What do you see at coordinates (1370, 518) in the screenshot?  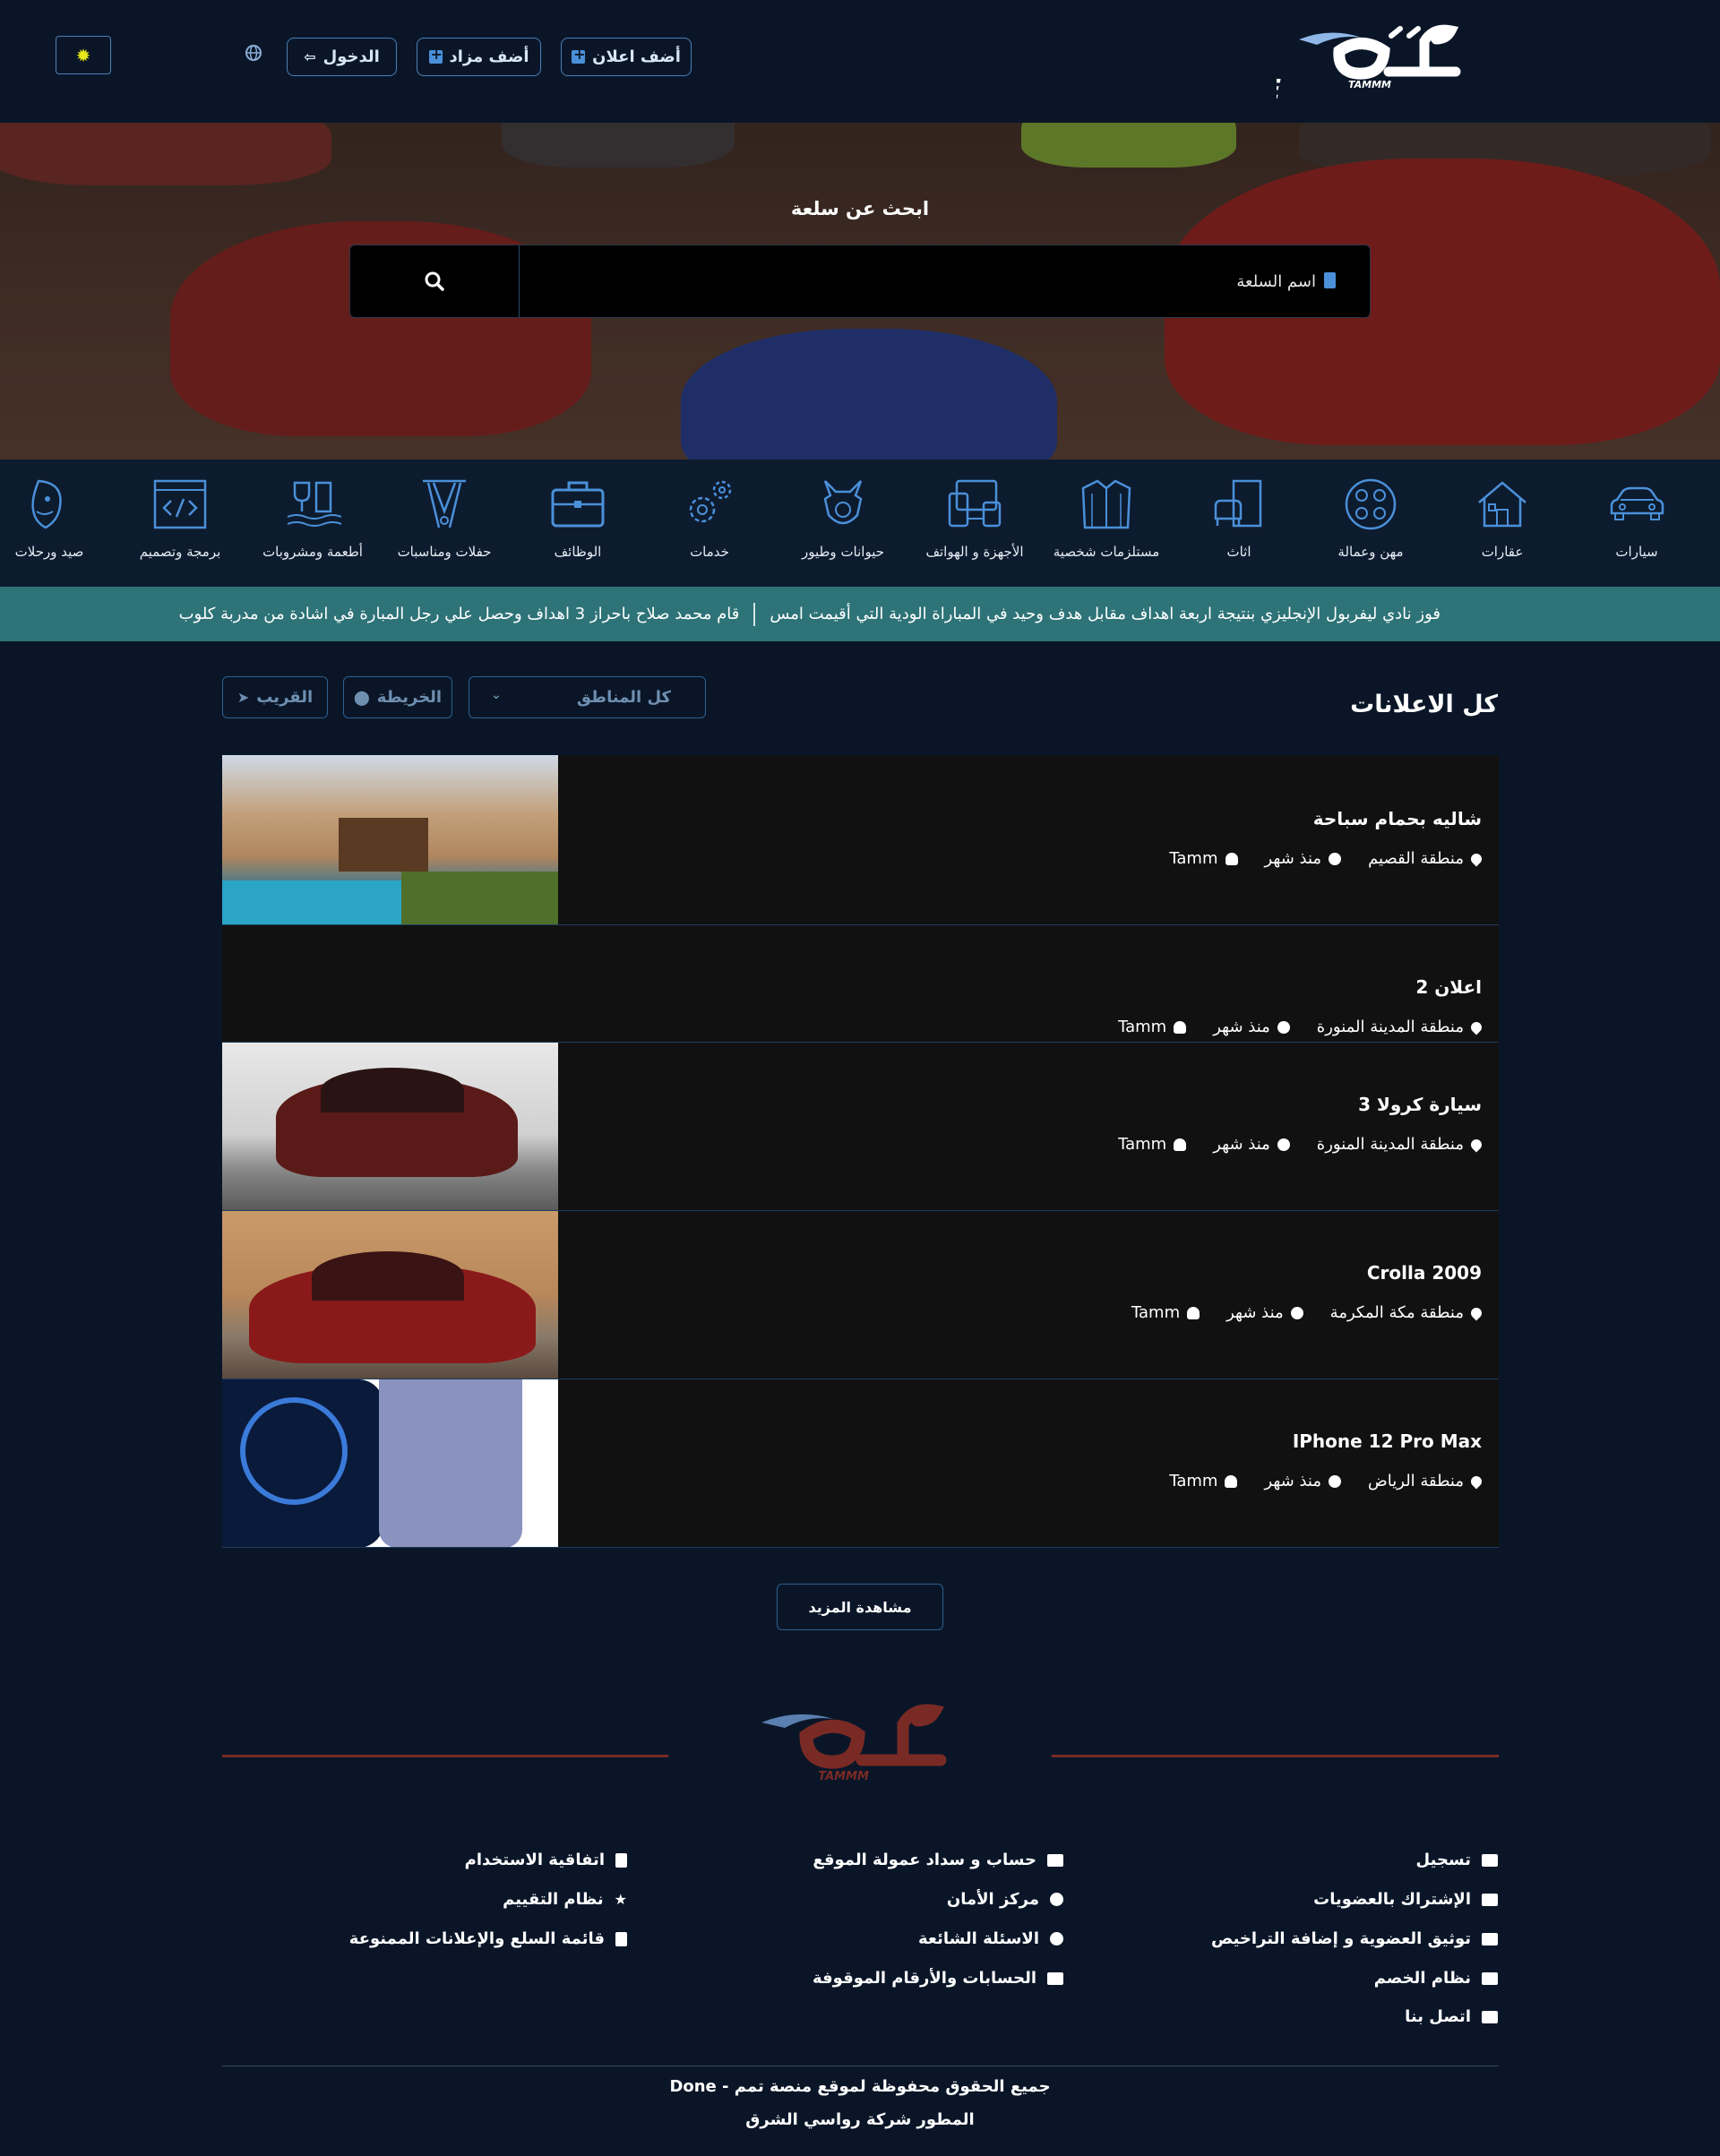 I see `category-workers: مهن وعمالة` at bounding box center [1370, 518].